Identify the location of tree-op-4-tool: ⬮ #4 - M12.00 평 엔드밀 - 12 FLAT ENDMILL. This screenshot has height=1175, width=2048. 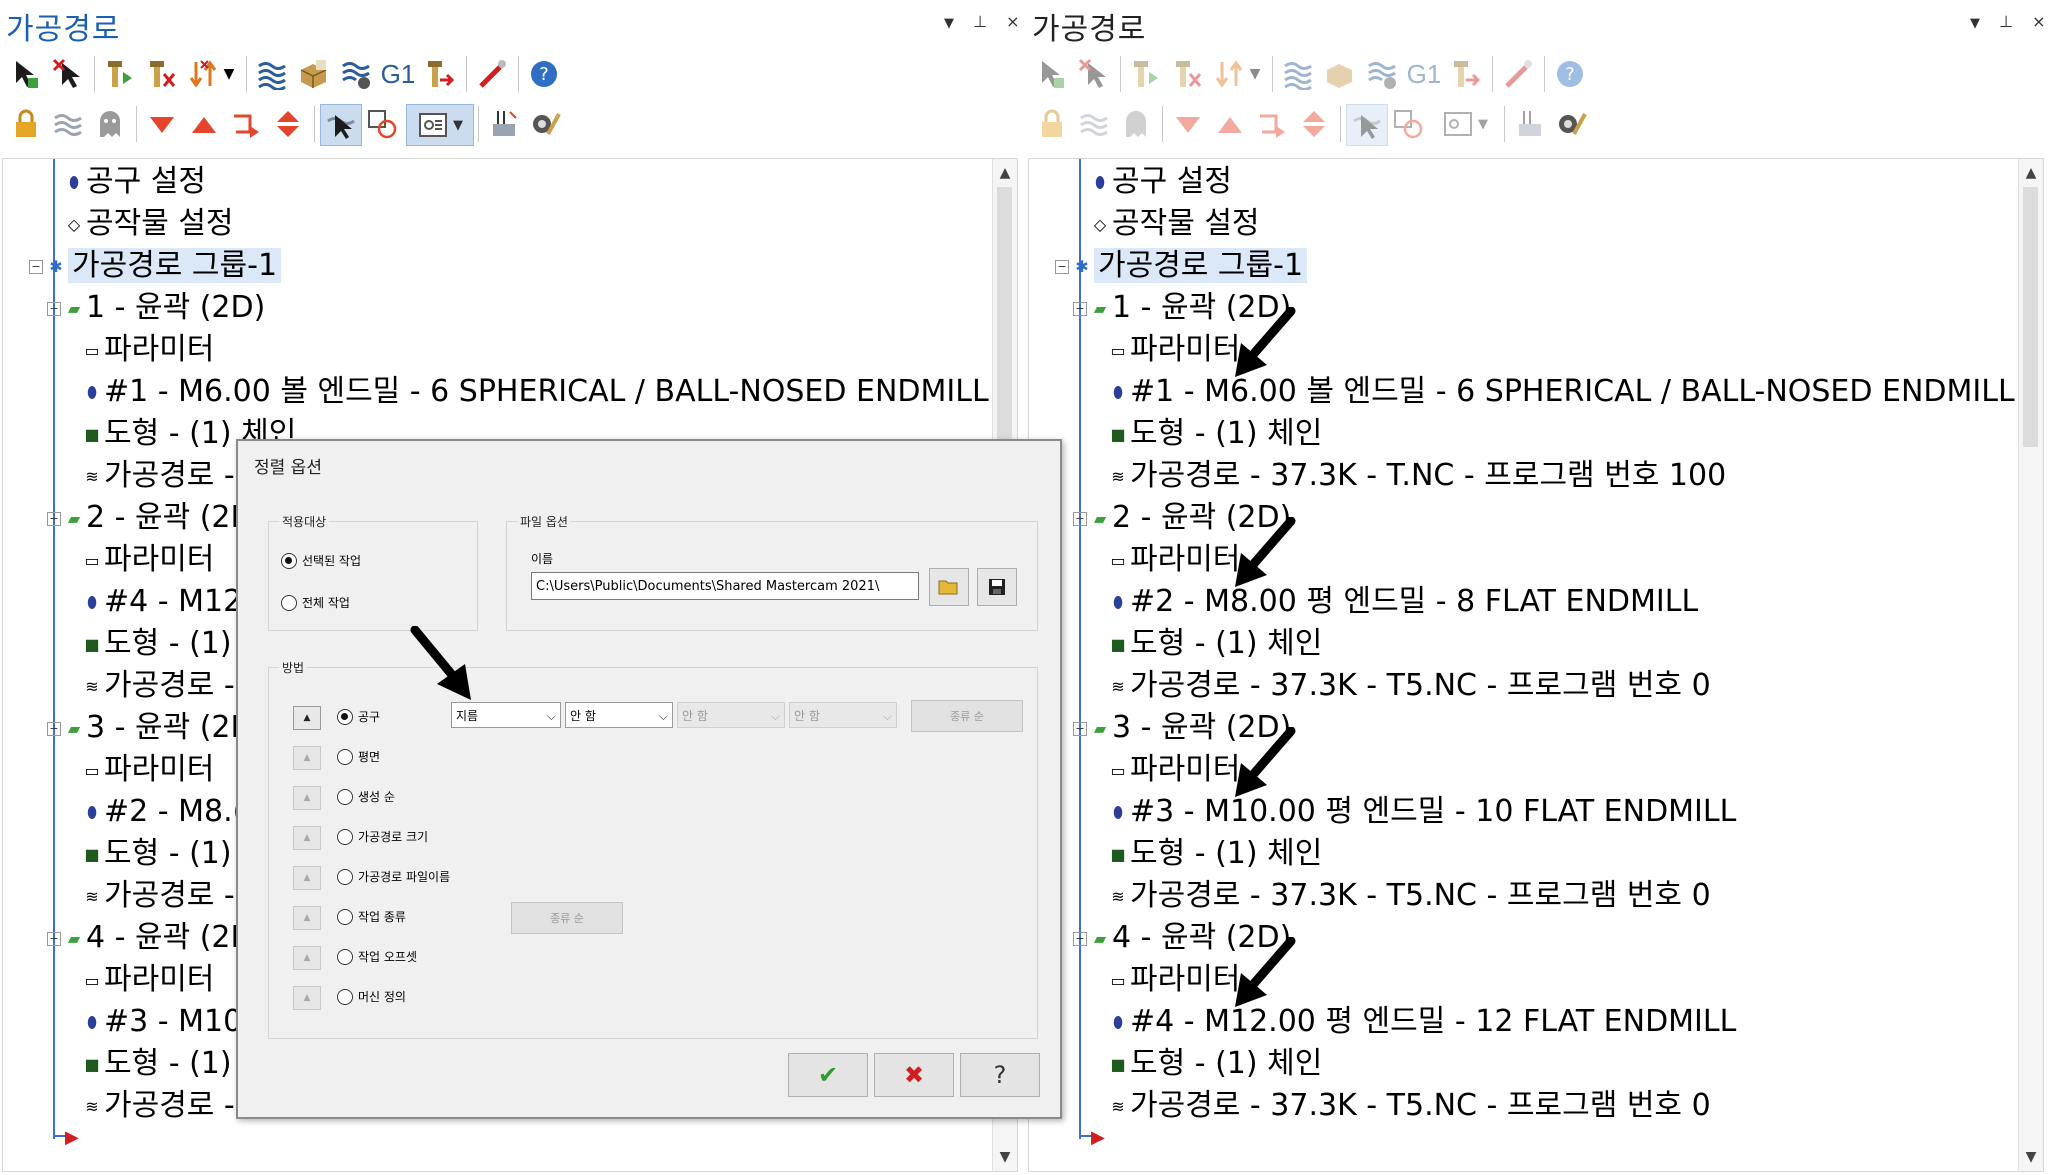
(1422, 1022).